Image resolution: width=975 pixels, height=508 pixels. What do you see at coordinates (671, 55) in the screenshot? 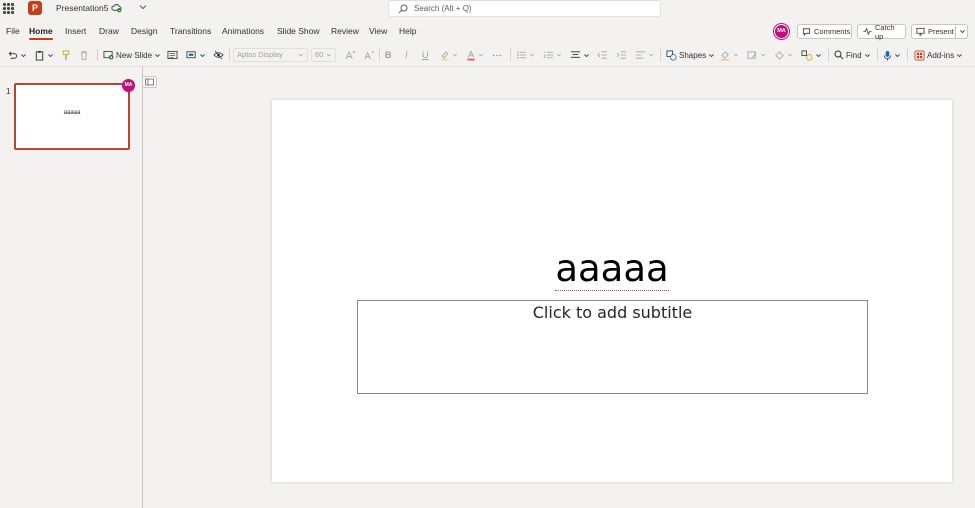
I see `shapes-icon` at bounding box center [671, 55].